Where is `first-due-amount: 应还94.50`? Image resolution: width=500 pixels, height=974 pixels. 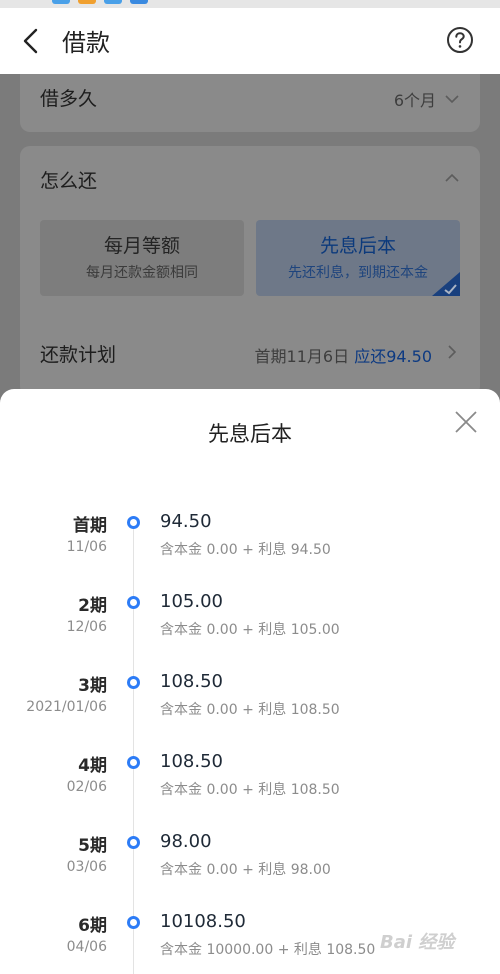 first-due-amount: 应还94.50 is located at coordinates (393, 356).